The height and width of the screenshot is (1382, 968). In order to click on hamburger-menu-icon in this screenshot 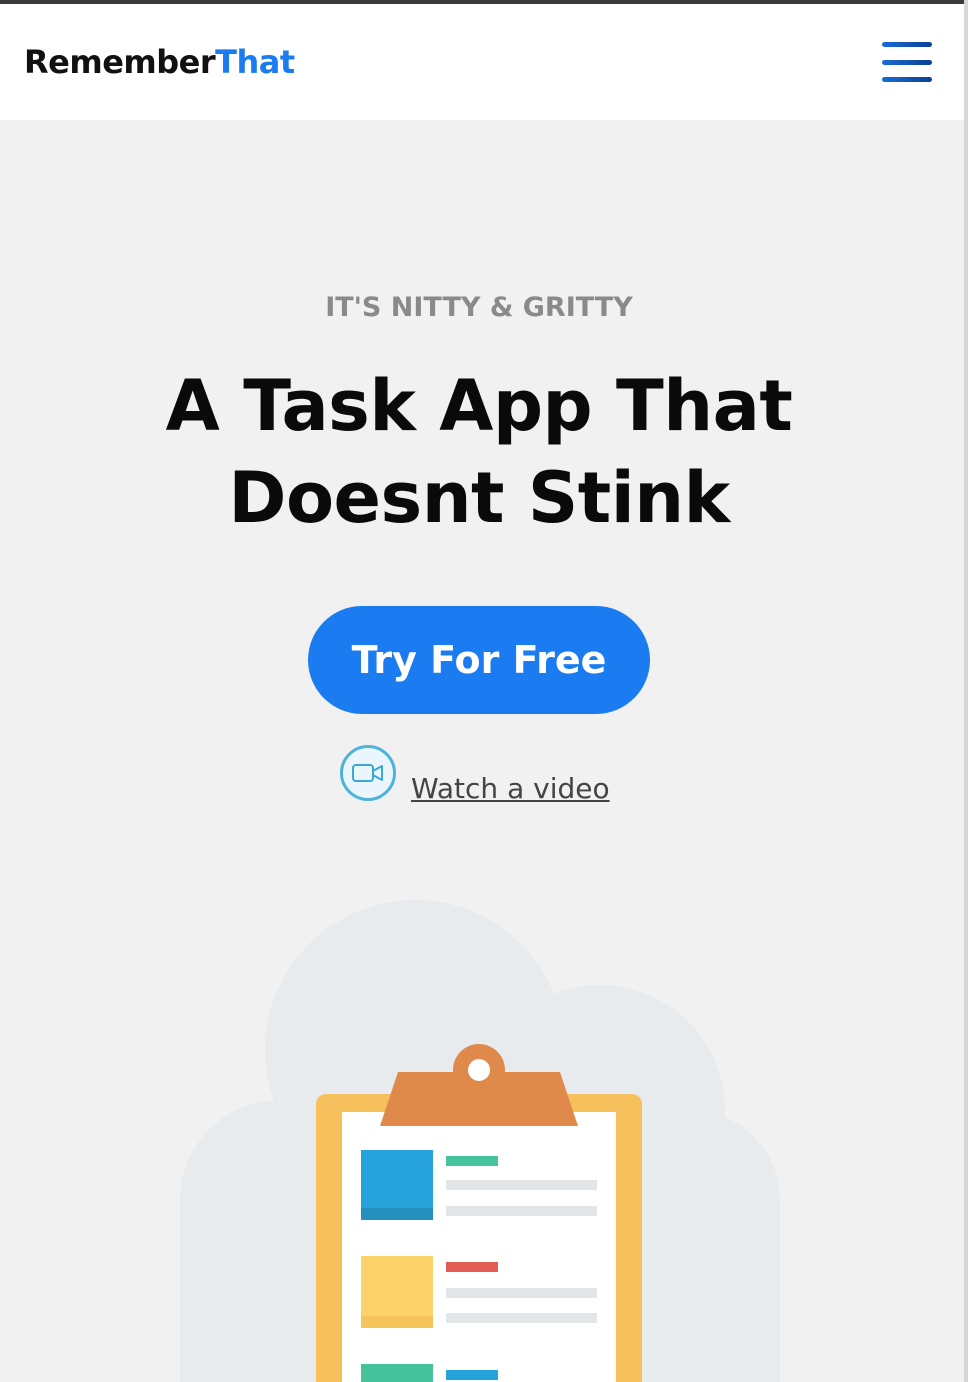, I will do `click(907, 62)`.